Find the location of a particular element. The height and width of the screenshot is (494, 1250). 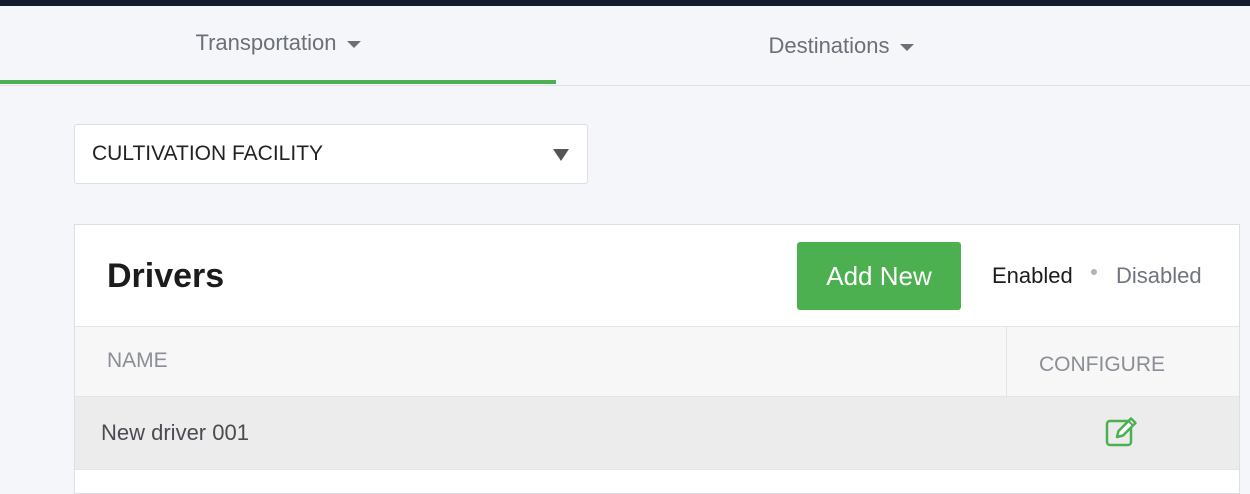

table-row: New driver 001 is located at coordinates (657, 433).